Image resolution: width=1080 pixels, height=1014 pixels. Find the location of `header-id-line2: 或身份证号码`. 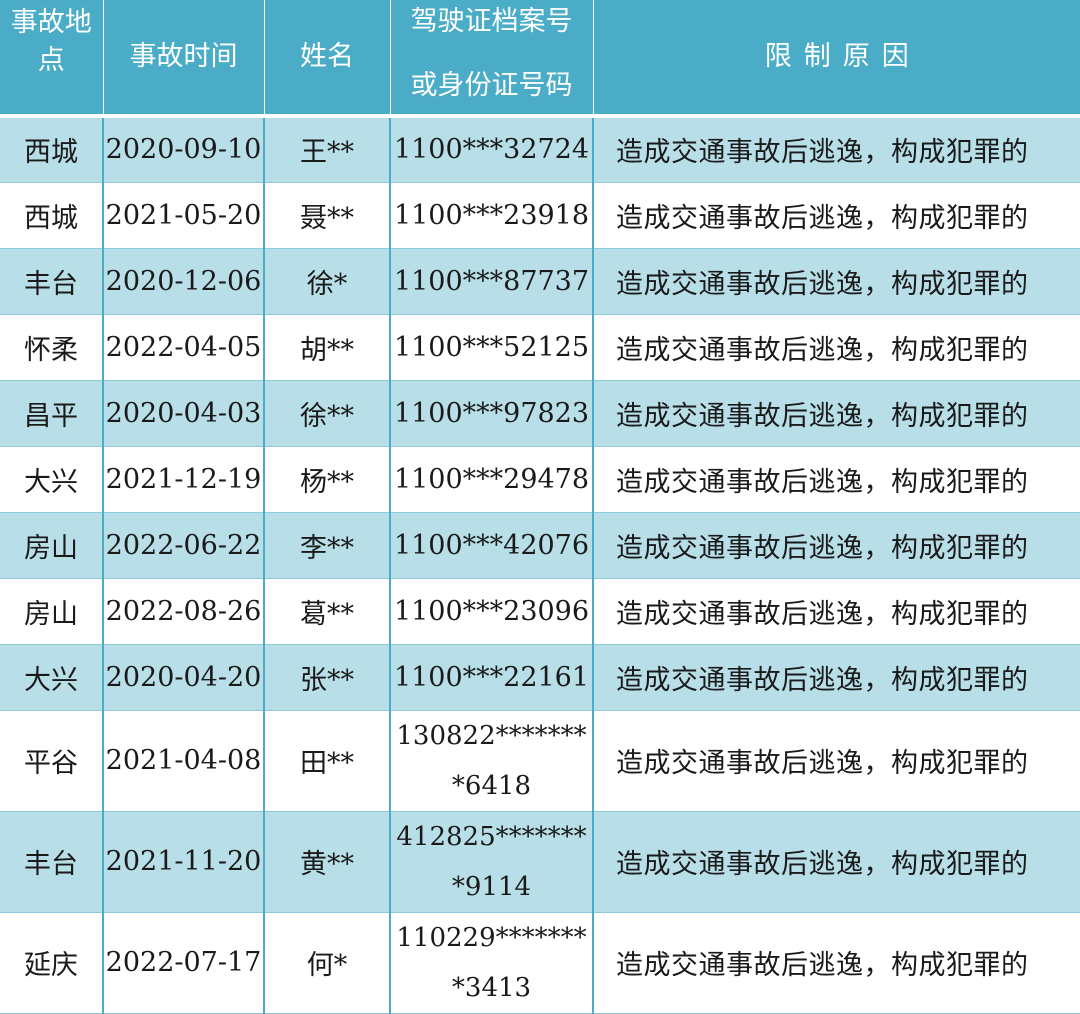

header-id-line2: 或身份证号码 is located at coordinates (491, 85).